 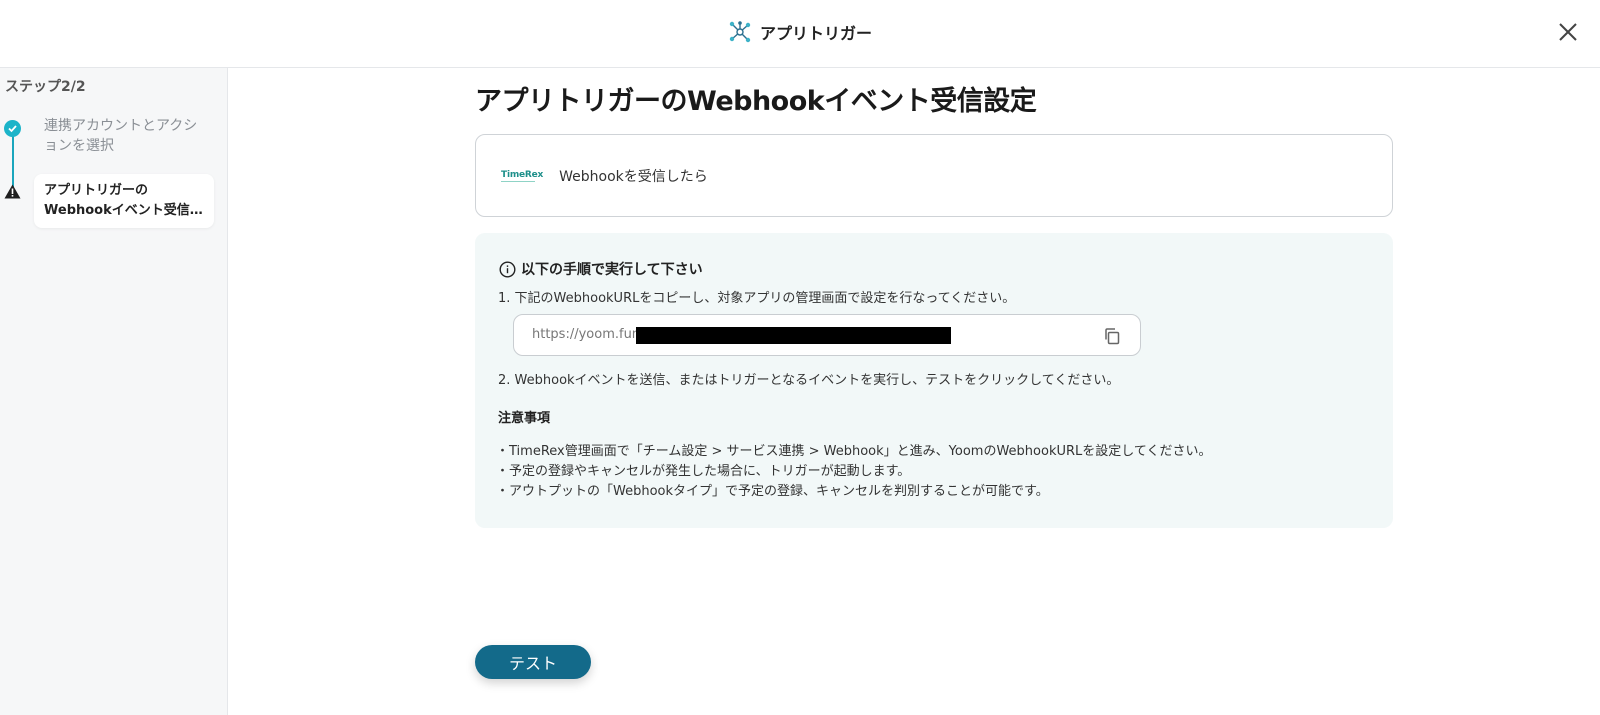 What do you see at coordinates (793, 335) in the screenshot?
I see `redacted-url-part` at bounding box center [793, 335].